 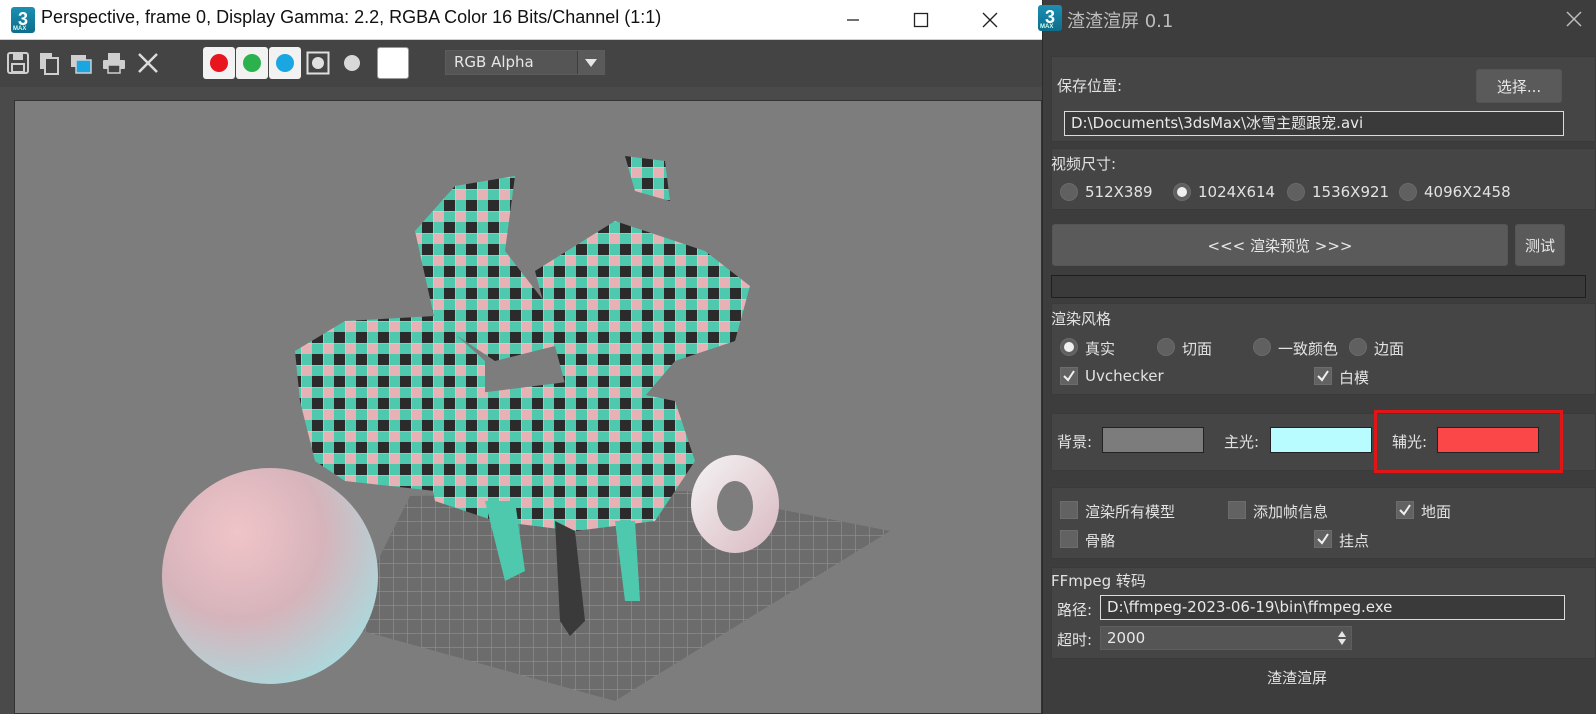 What do you see at coordinates (148, 63) in the screenshot?
I see `clear-icon` at bounding box center [148, 63].